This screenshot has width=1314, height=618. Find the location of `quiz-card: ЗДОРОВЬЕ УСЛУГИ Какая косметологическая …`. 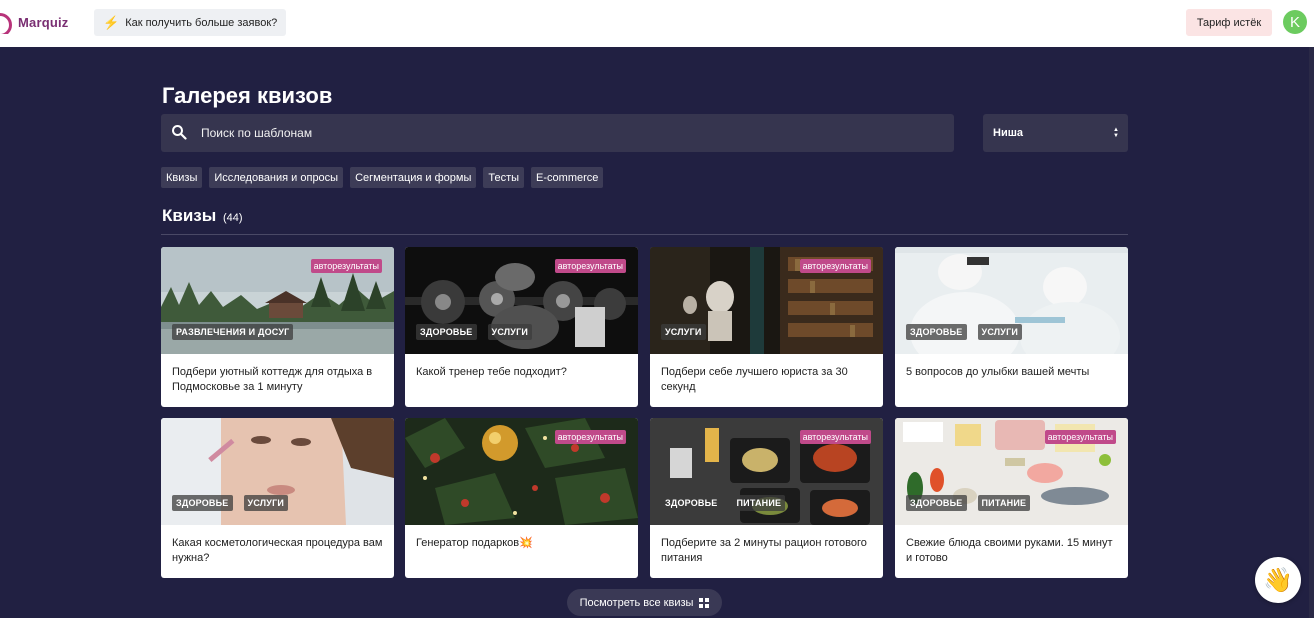

quiz-card: ЗДОРОВЬЕ УСЛУГИ Какая косметологическая … is located at coordinates (277, 498).